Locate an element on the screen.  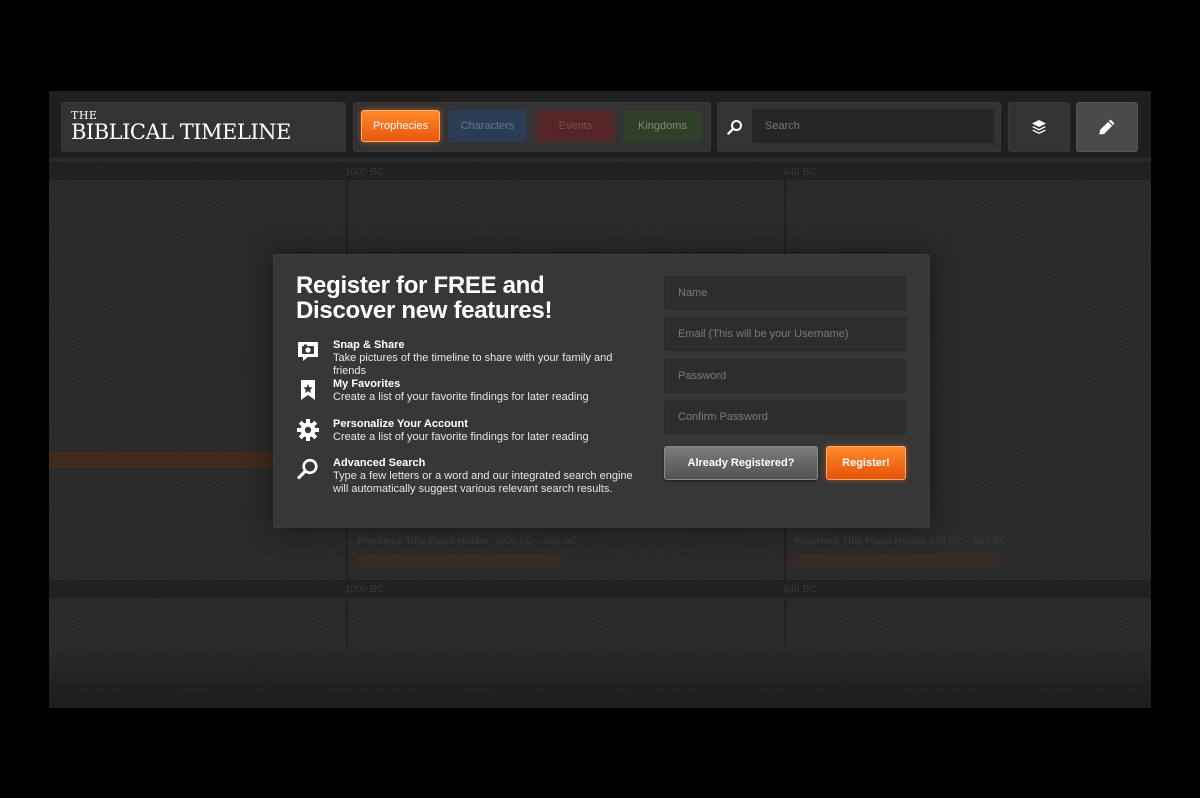
edit-button is located at coordinates (1107, 127).